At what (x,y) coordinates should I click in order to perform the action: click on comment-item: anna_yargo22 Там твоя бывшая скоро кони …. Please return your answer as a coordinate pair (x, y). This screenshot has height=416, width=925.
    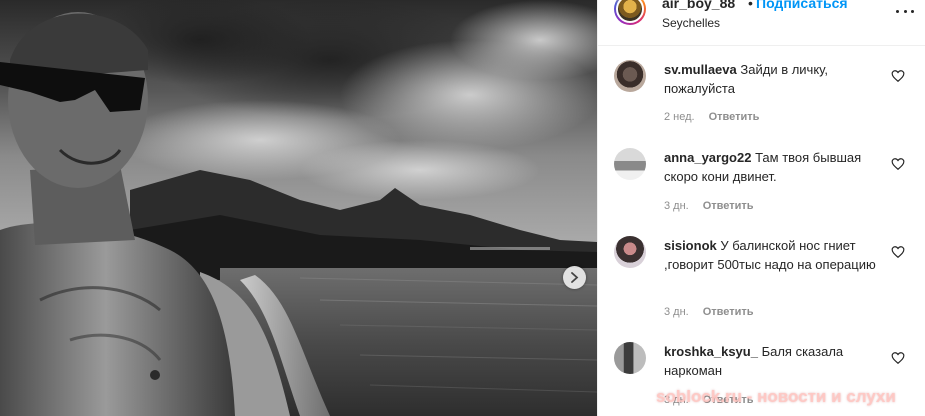
    Looking at the image, I should click on (761, 192).